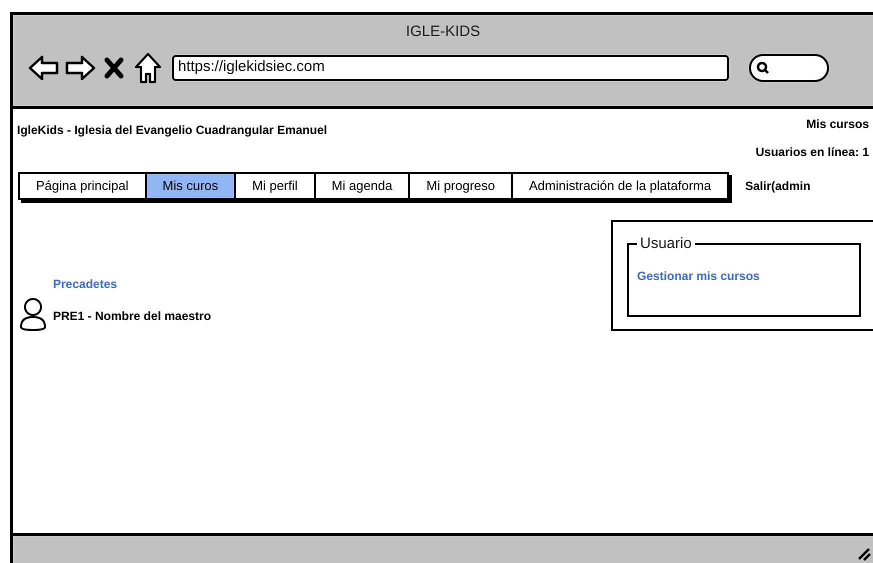  What do you see at coordinates (837, 124) in the screenshot?
I see `my-courses-link: Mis cursos` at bounding box center [837, 124].